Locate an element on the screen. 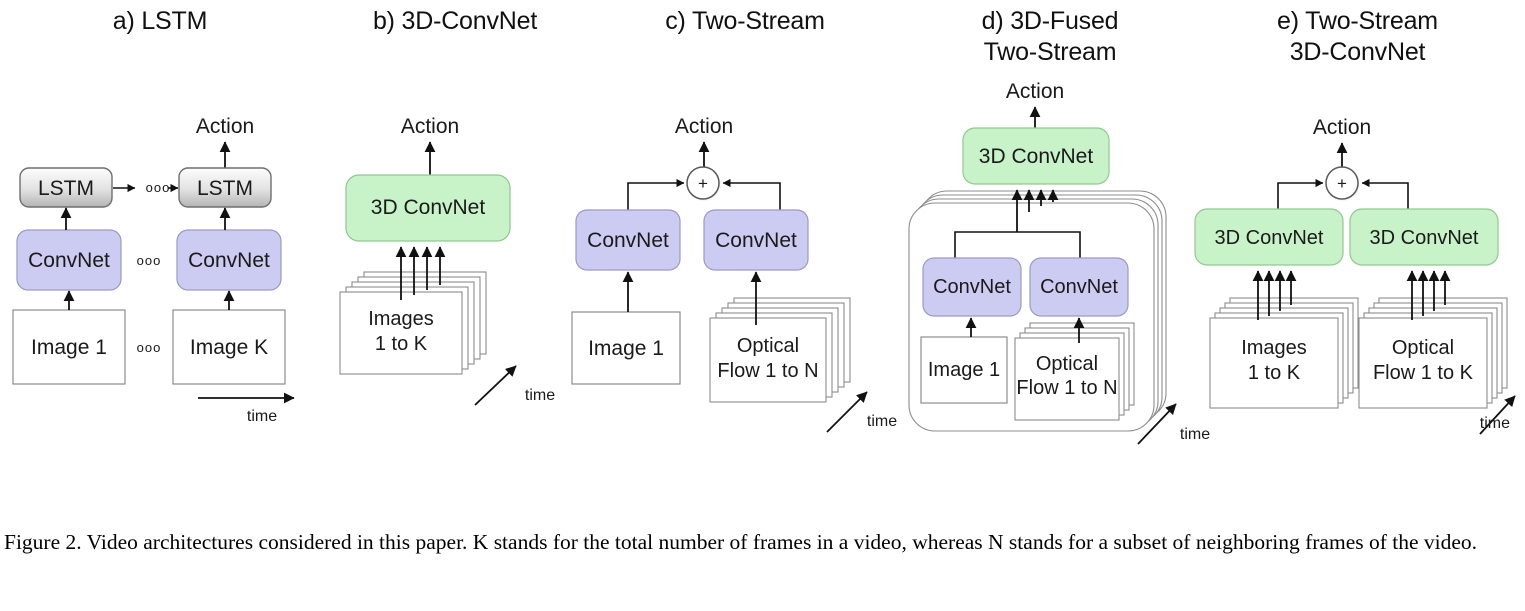  input-frame-1-label: Image 1 is located at coordinates (69, 347).